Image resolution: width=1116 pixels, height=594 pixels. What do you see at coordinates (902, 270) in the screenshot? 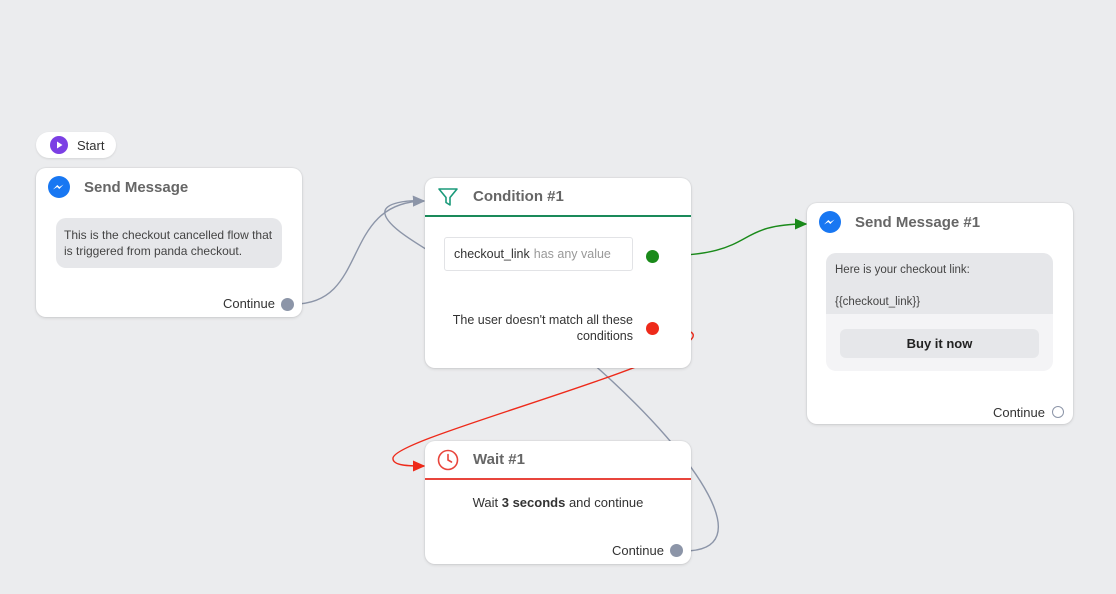
I see `message-text-line1: Here is your checkout link:` at bounding box center [902, 270].